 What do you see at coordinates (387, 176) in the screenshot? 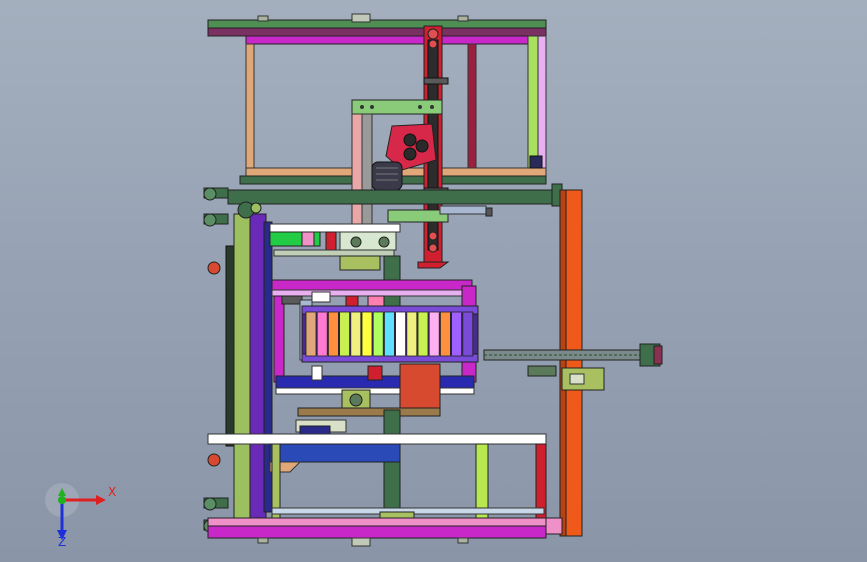
I see `motor-icon` at bounding box center [387, 176].